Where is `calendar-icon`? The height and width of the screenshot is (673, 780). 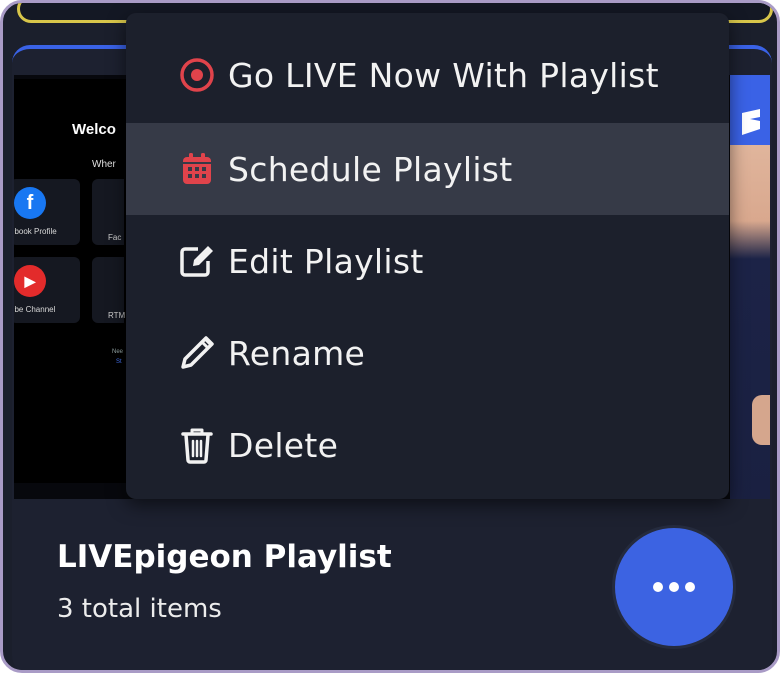
calendar-icon is located at coordinates (197, 169).